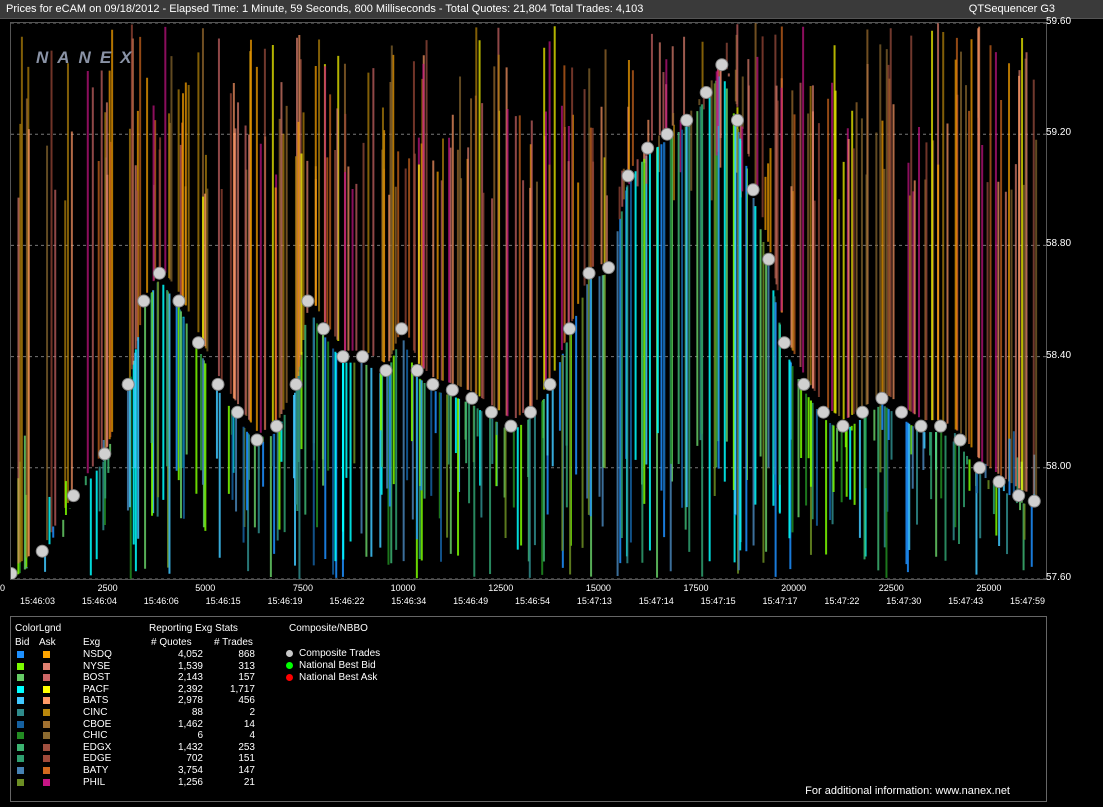 This screenshot has height=807, width=1103. What do you see at coordinates (1059, 133) in the screenshot?
I see `y-tick-label: 59.20` at bounding box center [1059, 133].